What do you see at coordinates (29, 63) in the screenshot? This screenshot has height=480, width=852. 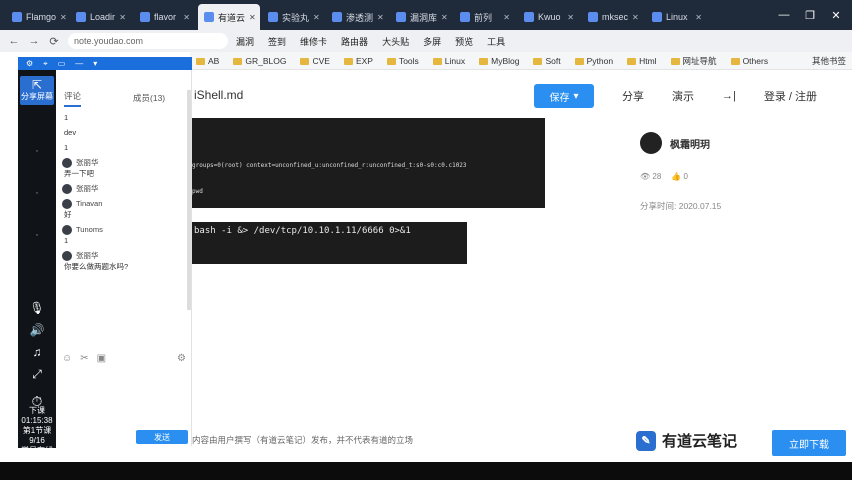 I see `settings-icon: ⚙` at bounding box center [29, 63].